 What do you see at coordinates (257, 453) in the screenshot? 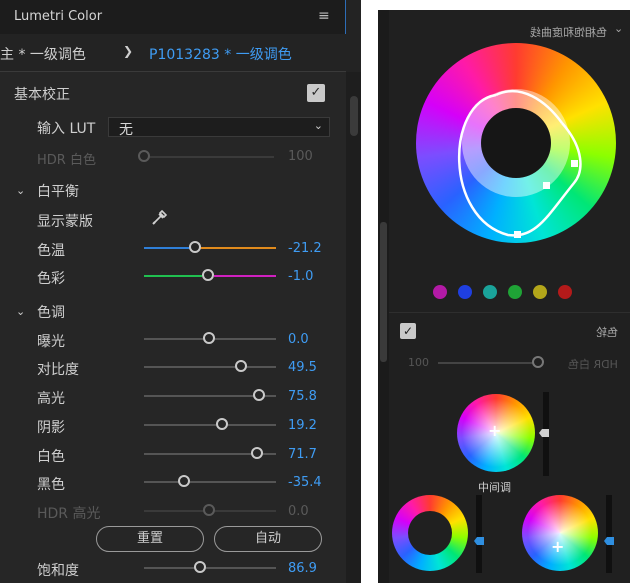
I see `whites-knob` at bounding box center [257, 453].